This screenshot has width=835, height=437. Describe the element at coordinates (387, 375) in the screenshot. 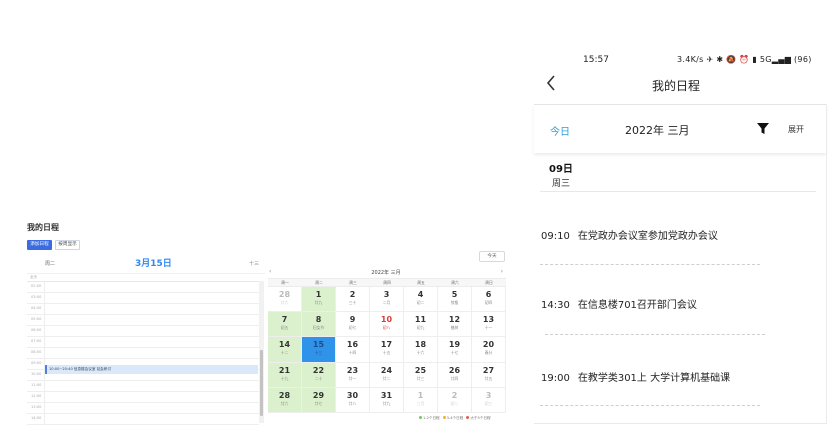

I see `calendar-day: 24 廿二` at that location.